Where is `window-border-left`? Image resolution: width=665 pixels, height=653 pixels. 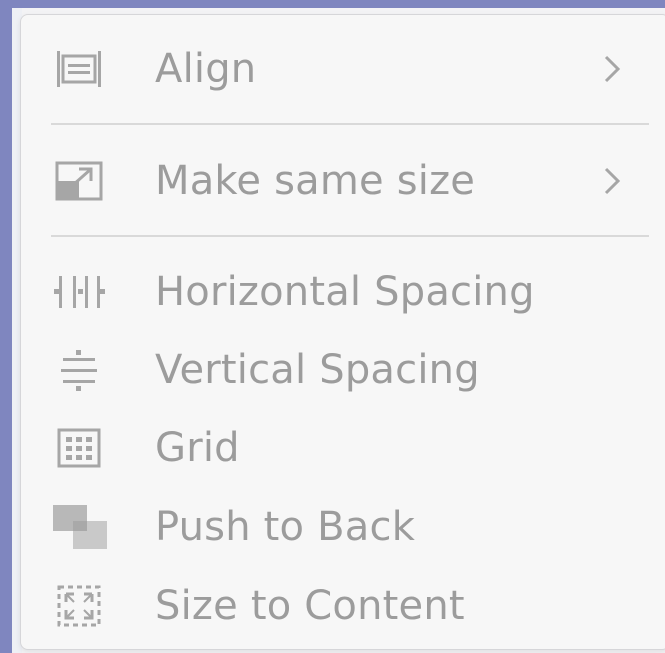
window-border-left is located at coordinates (6, 326).